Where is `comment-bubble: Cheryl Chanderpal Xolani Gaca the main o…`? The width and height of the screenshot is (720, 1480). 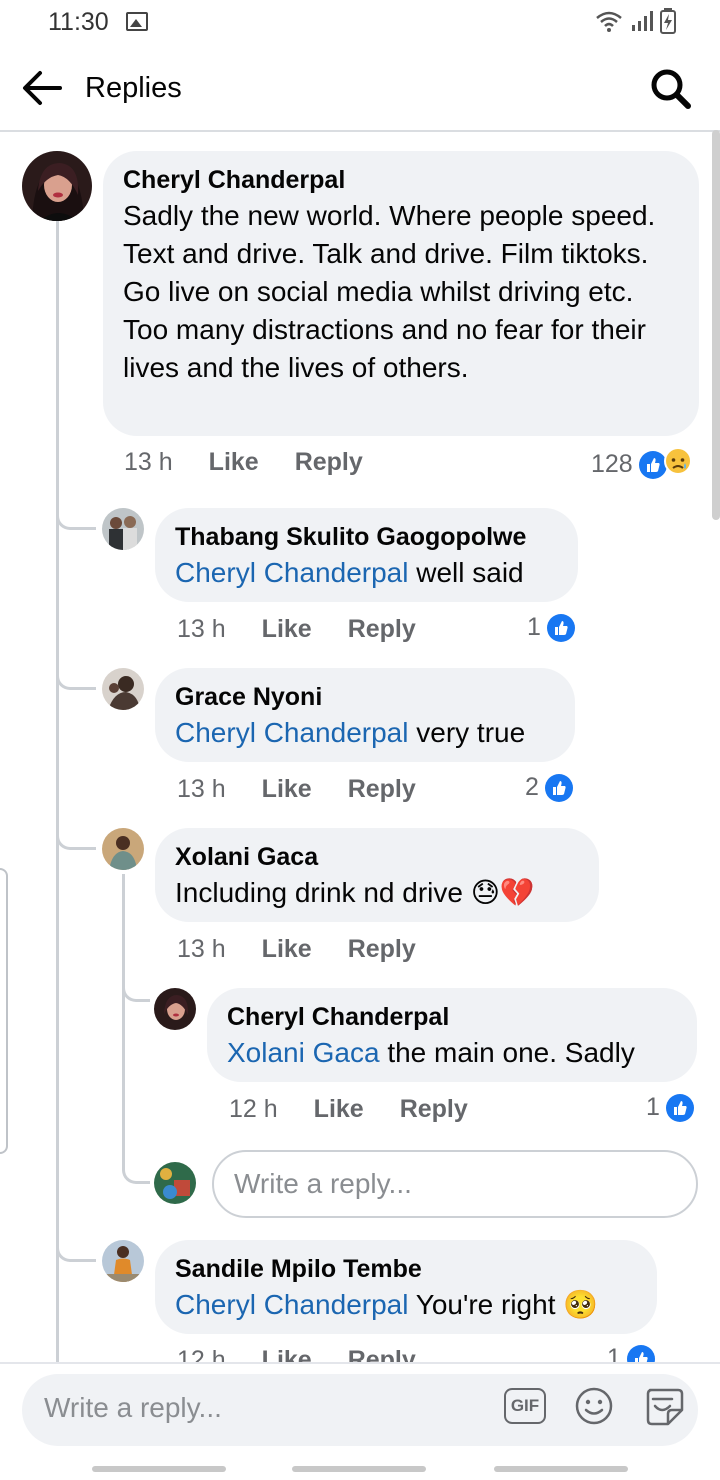
comment-bubble: Cheryl Chanderpal Xolani Gaca the main o… is located at coordinates (452, 1035).